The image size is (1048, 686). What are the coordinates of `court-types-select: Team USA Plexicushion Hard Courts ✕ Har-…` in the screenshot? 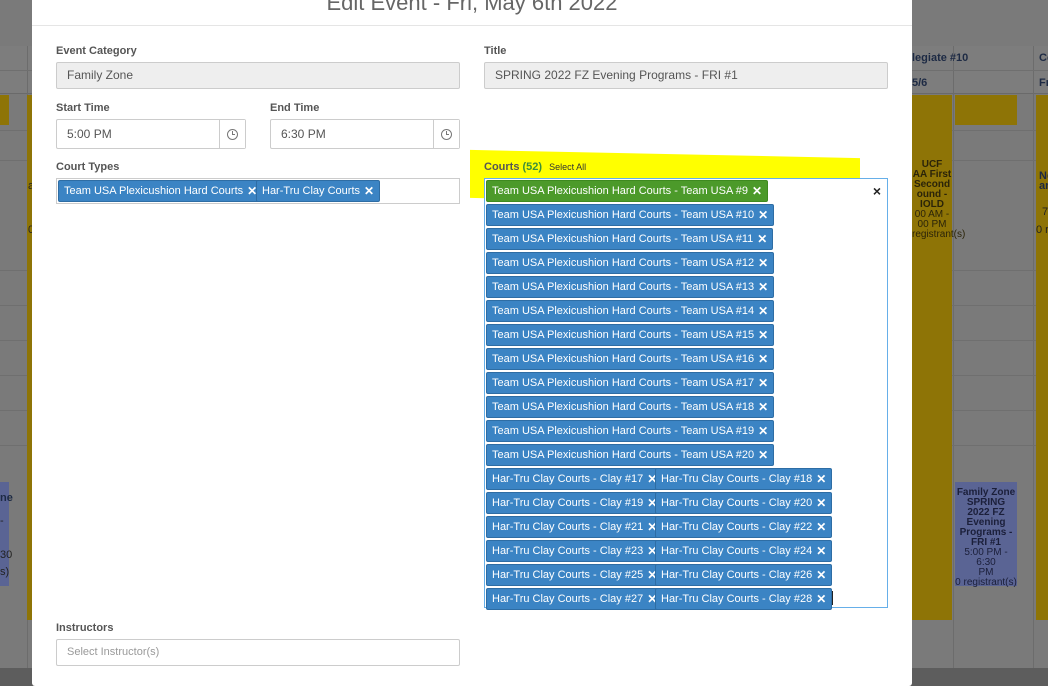 It's located at (258, 191).